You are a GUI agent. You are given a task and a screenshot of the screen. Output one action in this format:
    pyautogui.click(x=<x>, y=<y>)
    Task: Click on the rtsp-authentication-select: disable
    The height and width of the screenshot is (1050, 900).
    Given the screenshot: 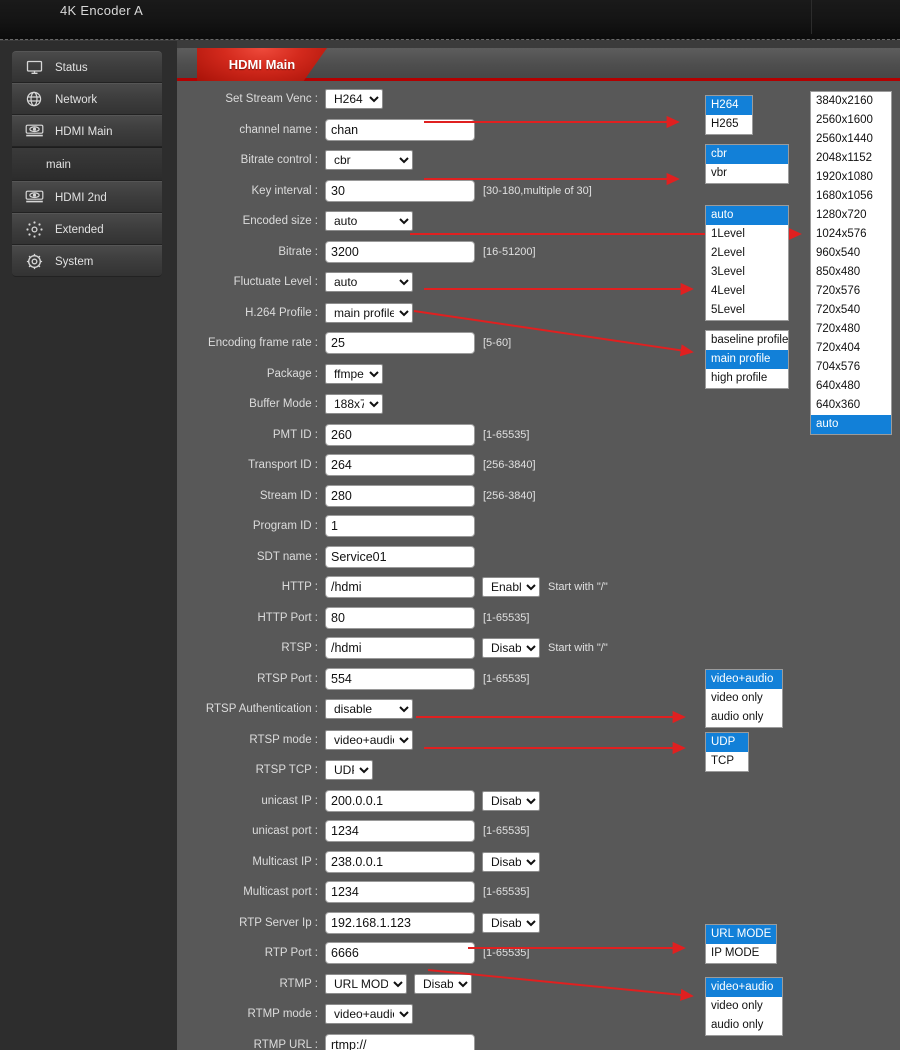 What is the action you would take?
    pyautogui.click(x=369, y=709)
    